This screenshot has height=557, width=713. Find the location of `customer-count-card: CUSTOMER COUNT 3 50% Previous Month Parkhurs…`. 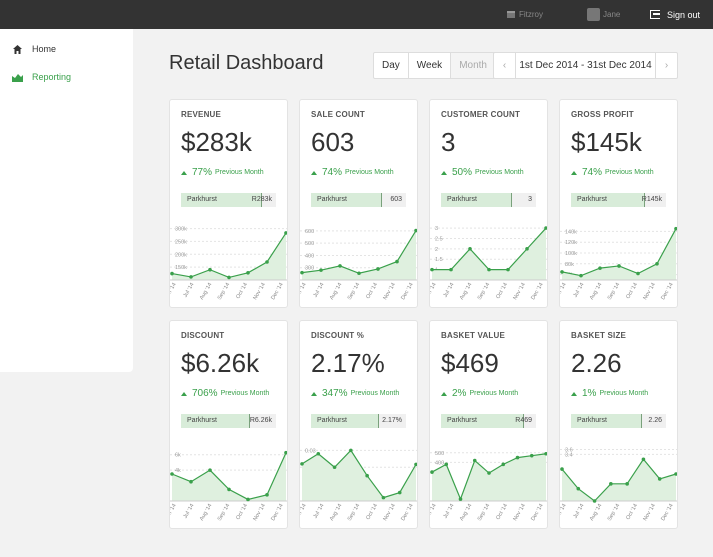

customer-count-card: CUSTOMER COUNT 3 50% Previous Month Parkhurs… is located at coordinates (488, 203).